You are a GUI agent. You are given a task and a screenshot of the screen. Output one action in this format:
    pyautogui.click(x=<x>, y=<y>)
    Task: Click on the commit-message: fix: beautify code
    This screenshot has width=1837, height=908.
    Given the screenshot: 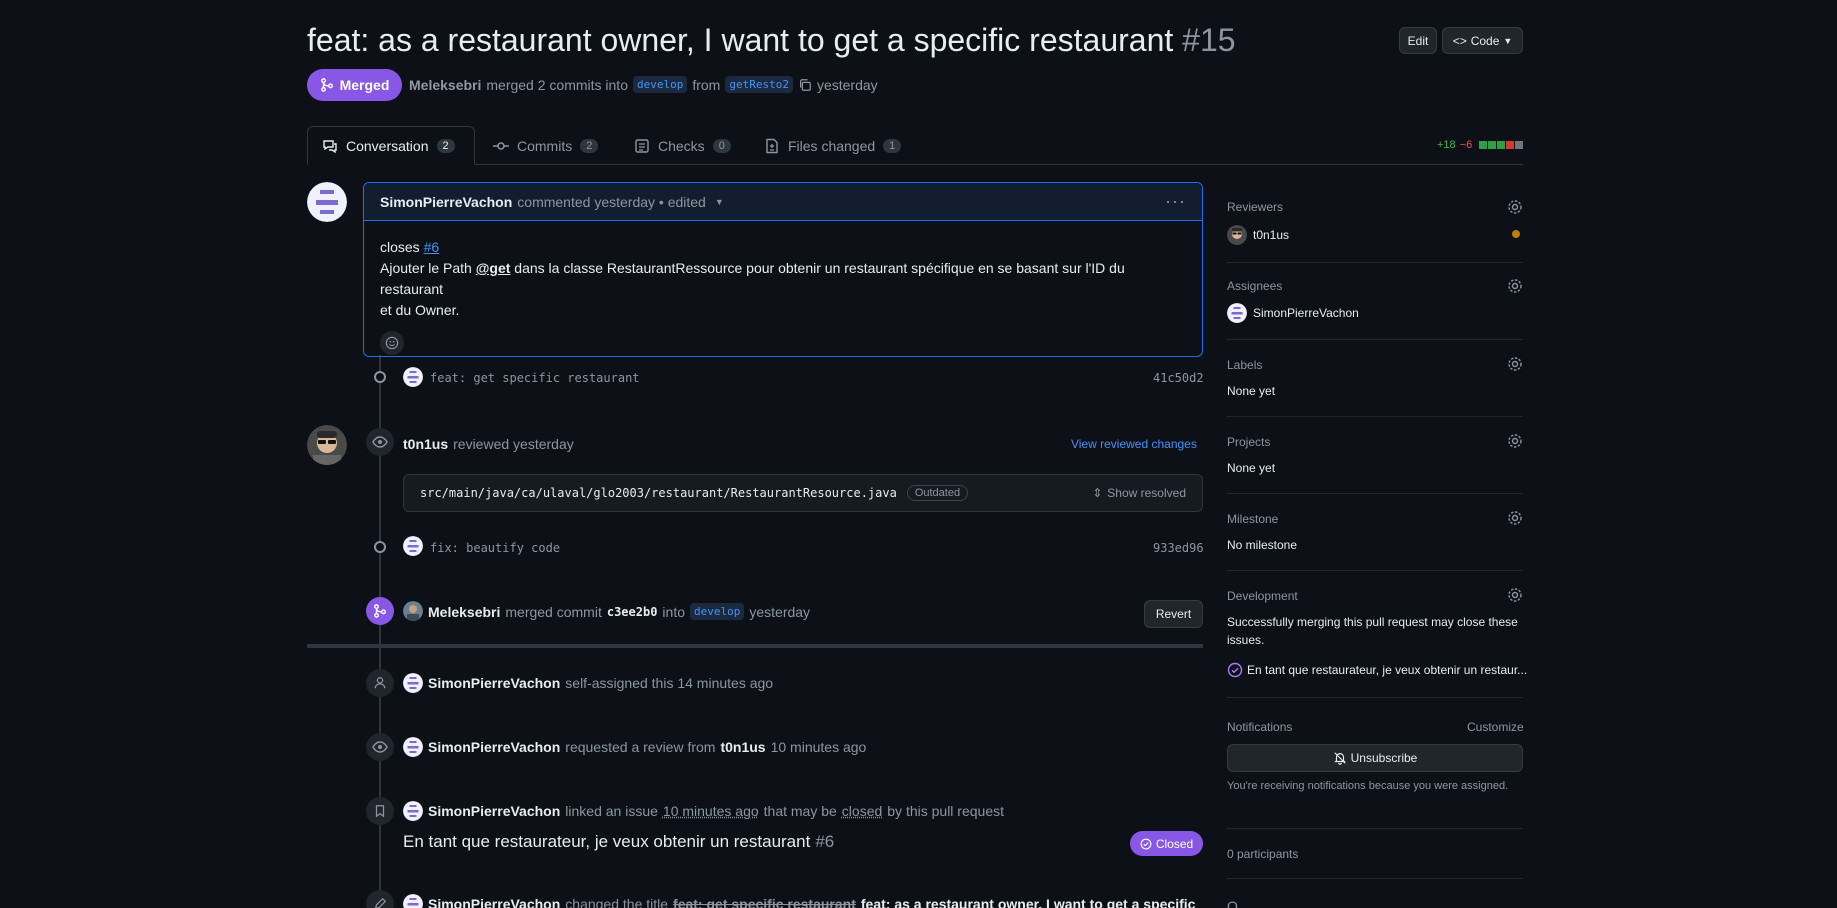 What is the action you would take?
    pyautogui.click(x=495, y=548)
    